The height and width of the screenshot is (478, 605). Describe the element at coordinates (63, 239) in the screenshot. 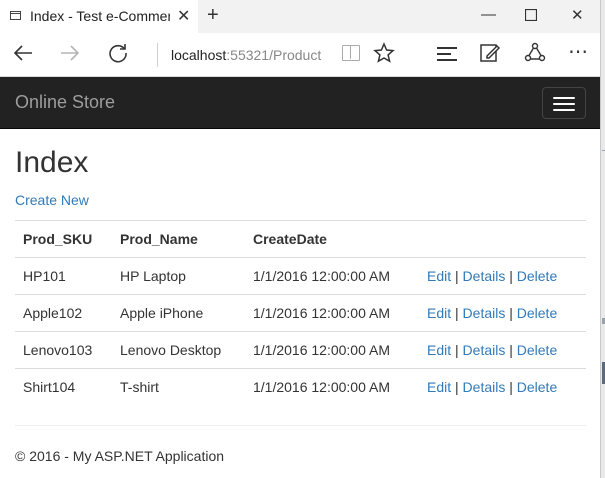

I see `column-header-sku: Prod_SKU` at that location.